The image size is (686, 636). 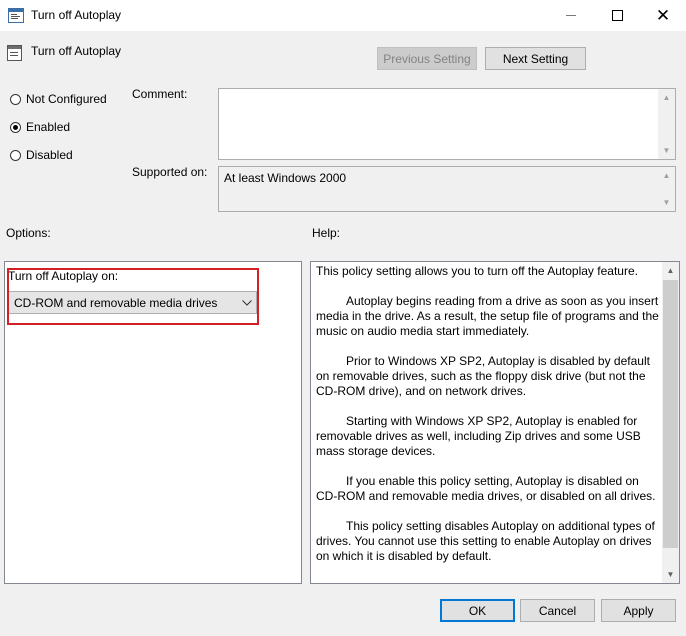 I want to click on policy-window-icon, so click(x=16, y=15).